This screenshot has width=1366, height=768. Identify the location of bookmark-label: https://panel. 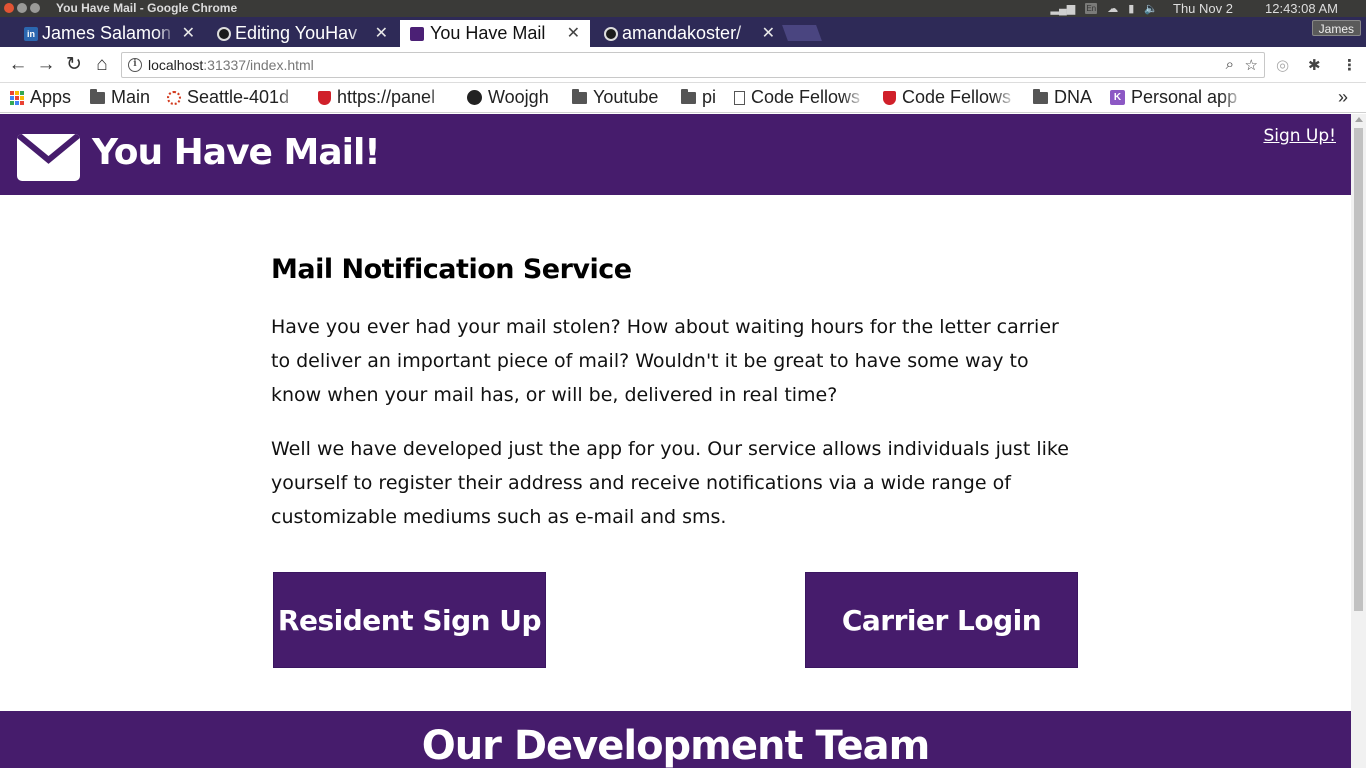
(386, 97).